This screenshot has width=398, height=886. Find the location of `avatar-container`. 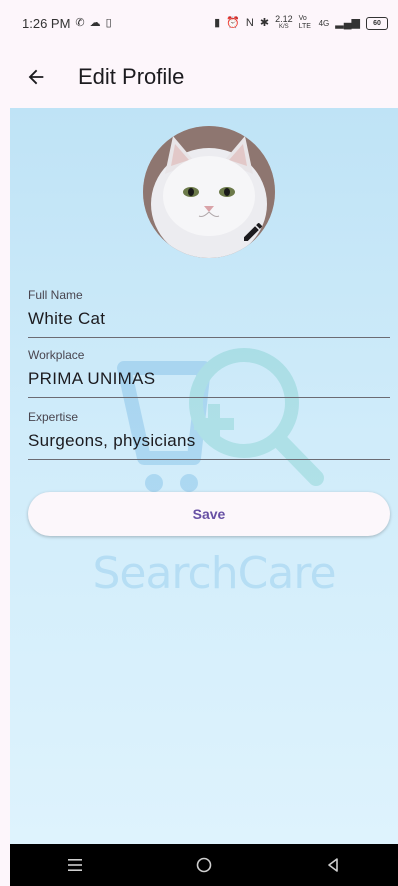

avatar-container is located at coordinates (209, 192).